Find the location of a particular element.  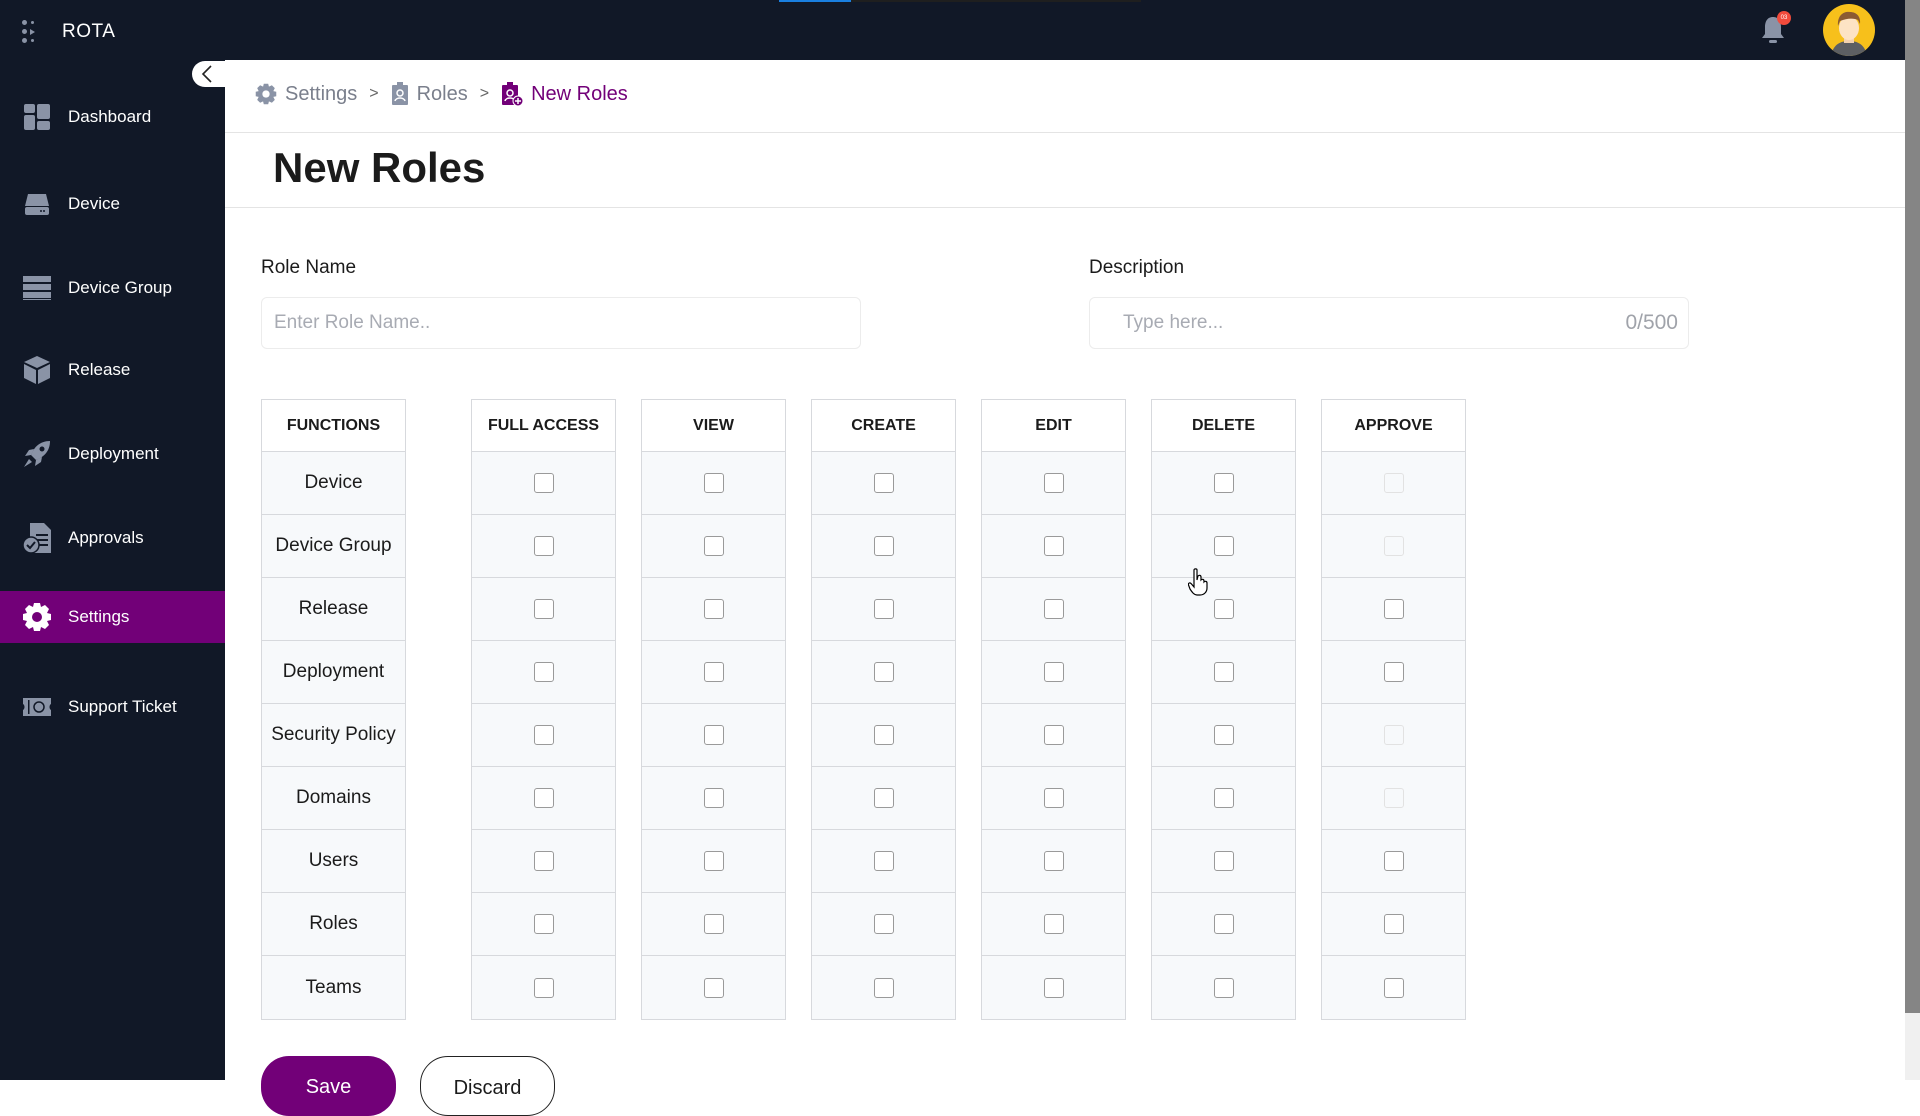

sidebar-item-settings: Settings is located at coordinates (112, 617).